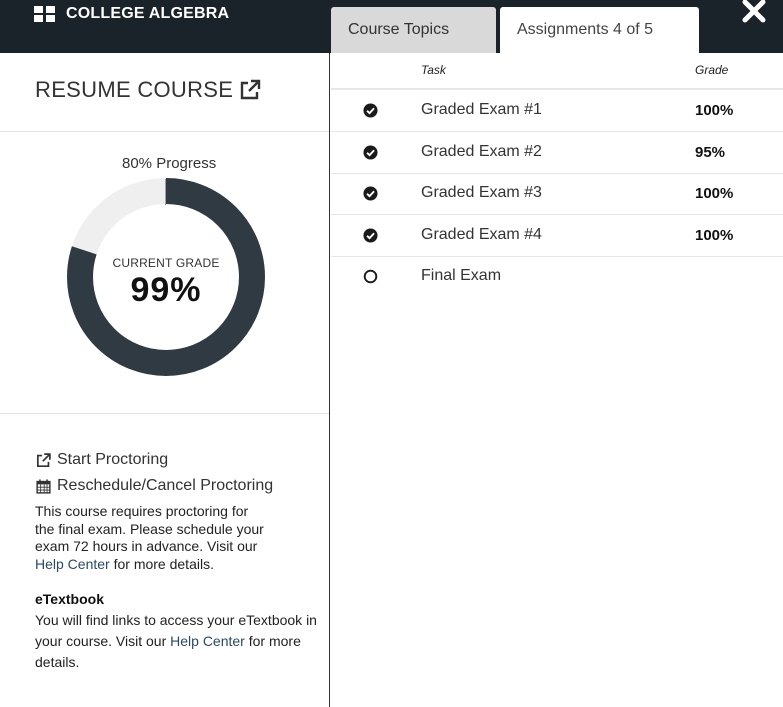 The image size is (783, 707). What do you see at coordinates (142, 511) in the screenshot?
I see `note-line: This course requires proctoring for` at bounding box center [142, 511].